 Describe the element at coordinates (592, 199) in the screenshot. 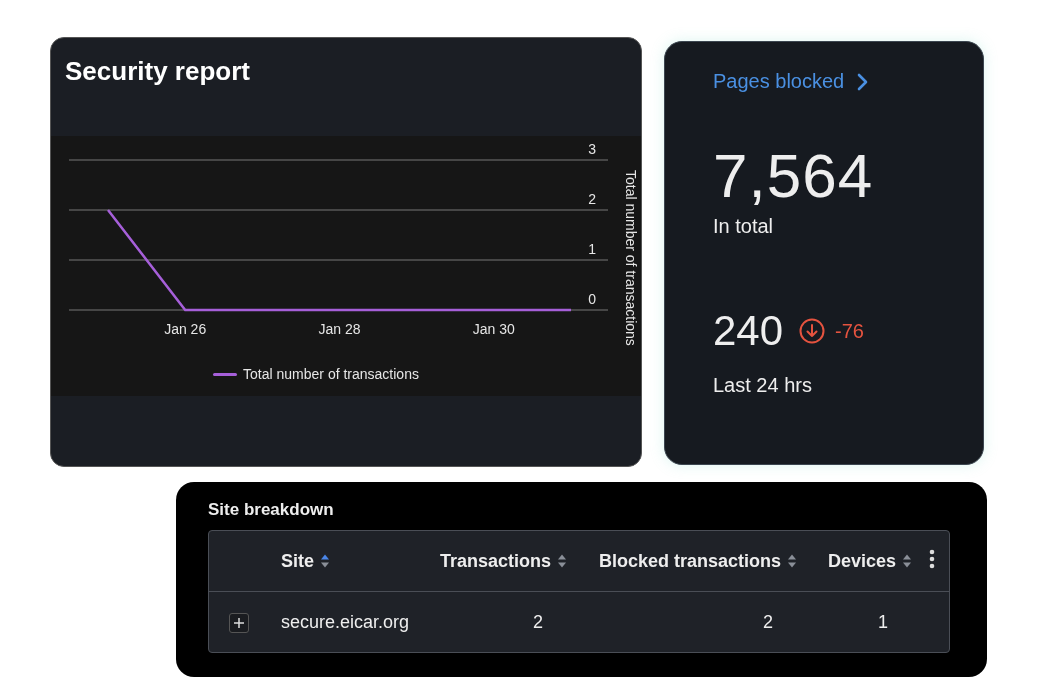

I see `y-tick-label: 2` at that location.